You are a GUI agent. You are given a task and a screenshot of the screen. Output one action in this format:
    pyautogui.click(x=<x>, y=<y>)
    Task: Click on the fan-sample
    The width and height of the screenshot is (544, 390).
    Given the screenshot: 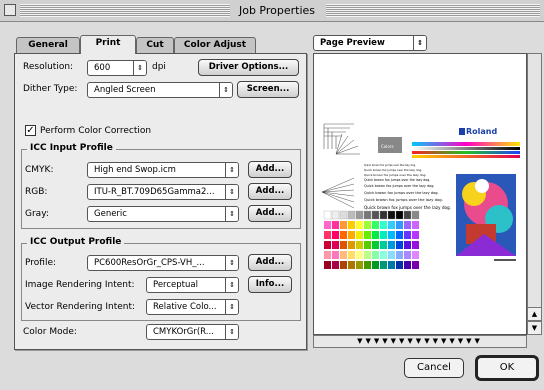 What is the action you would take?
    pyautogui.click(x=338, y=193)
    